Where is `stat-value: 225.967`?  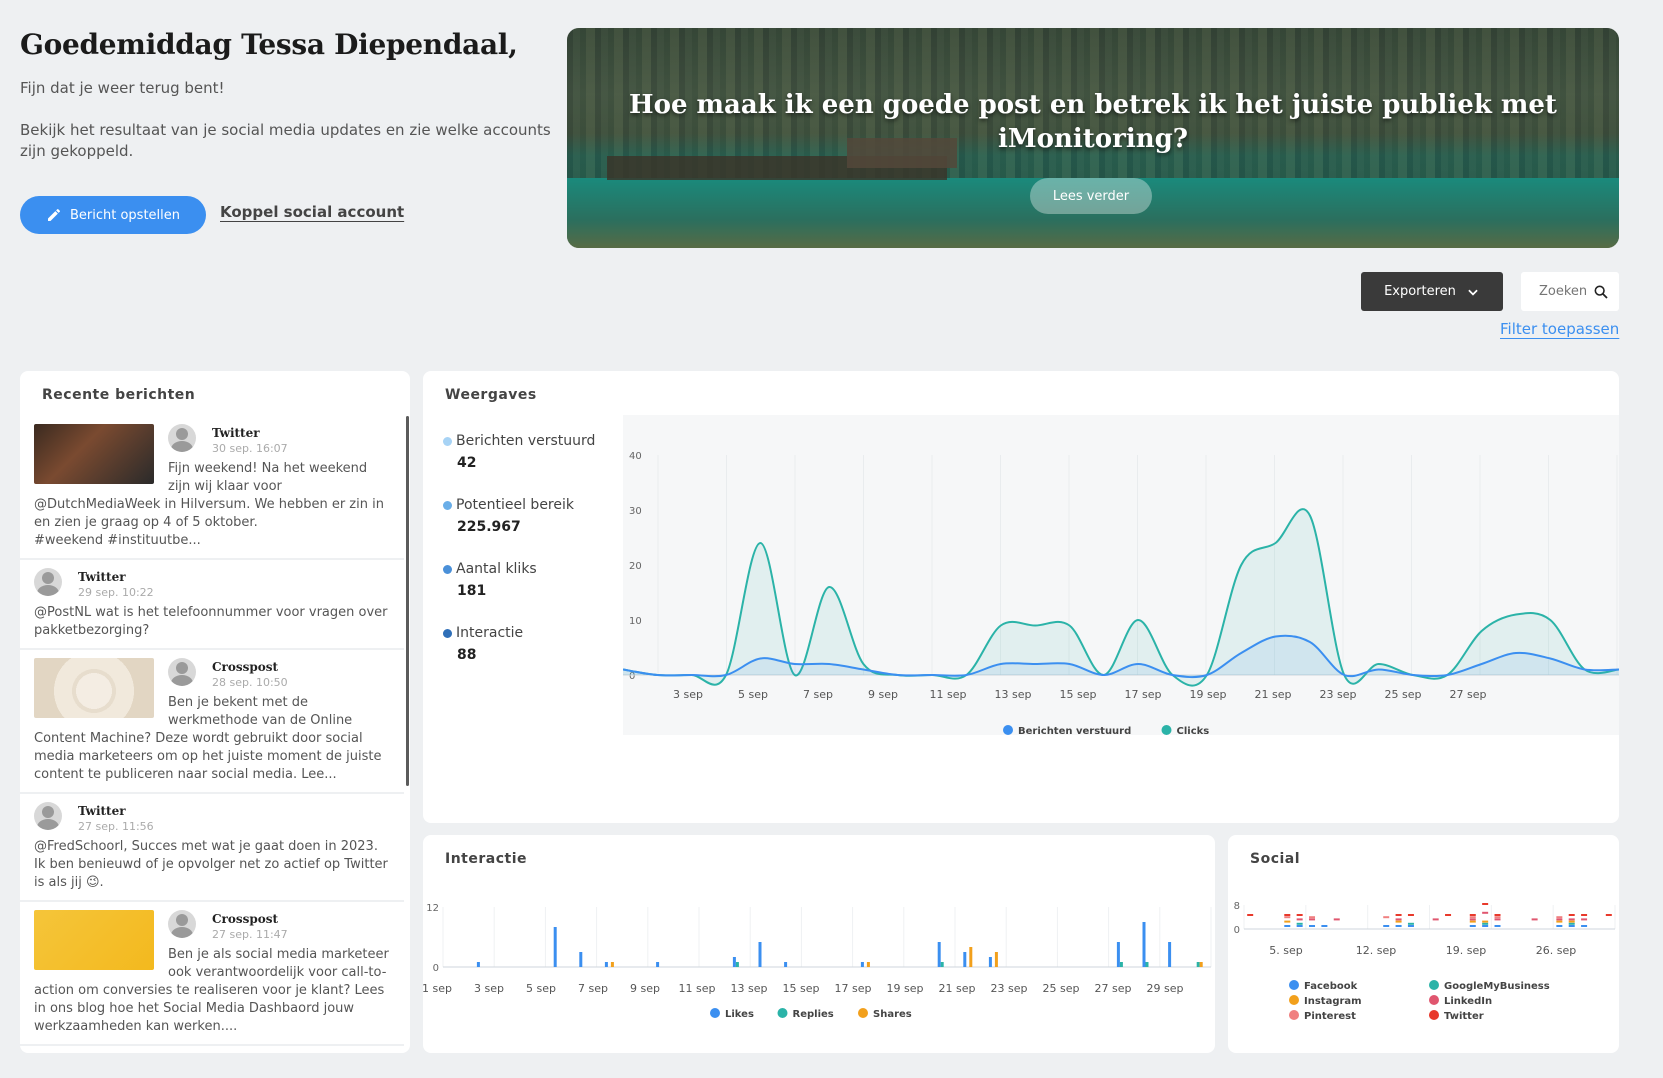 stat-value: 225.967 is located at coordinates (489, 527).